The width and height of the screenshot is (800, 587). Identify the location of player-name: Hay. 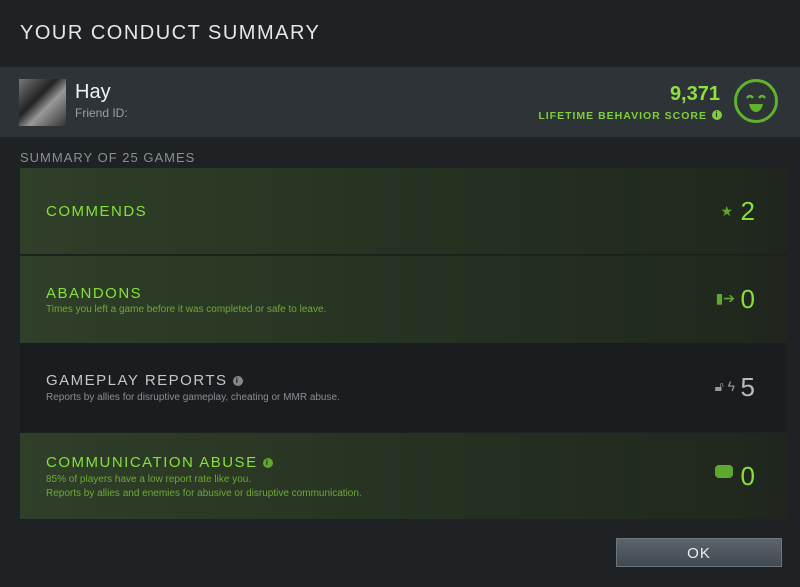
(93, 92).